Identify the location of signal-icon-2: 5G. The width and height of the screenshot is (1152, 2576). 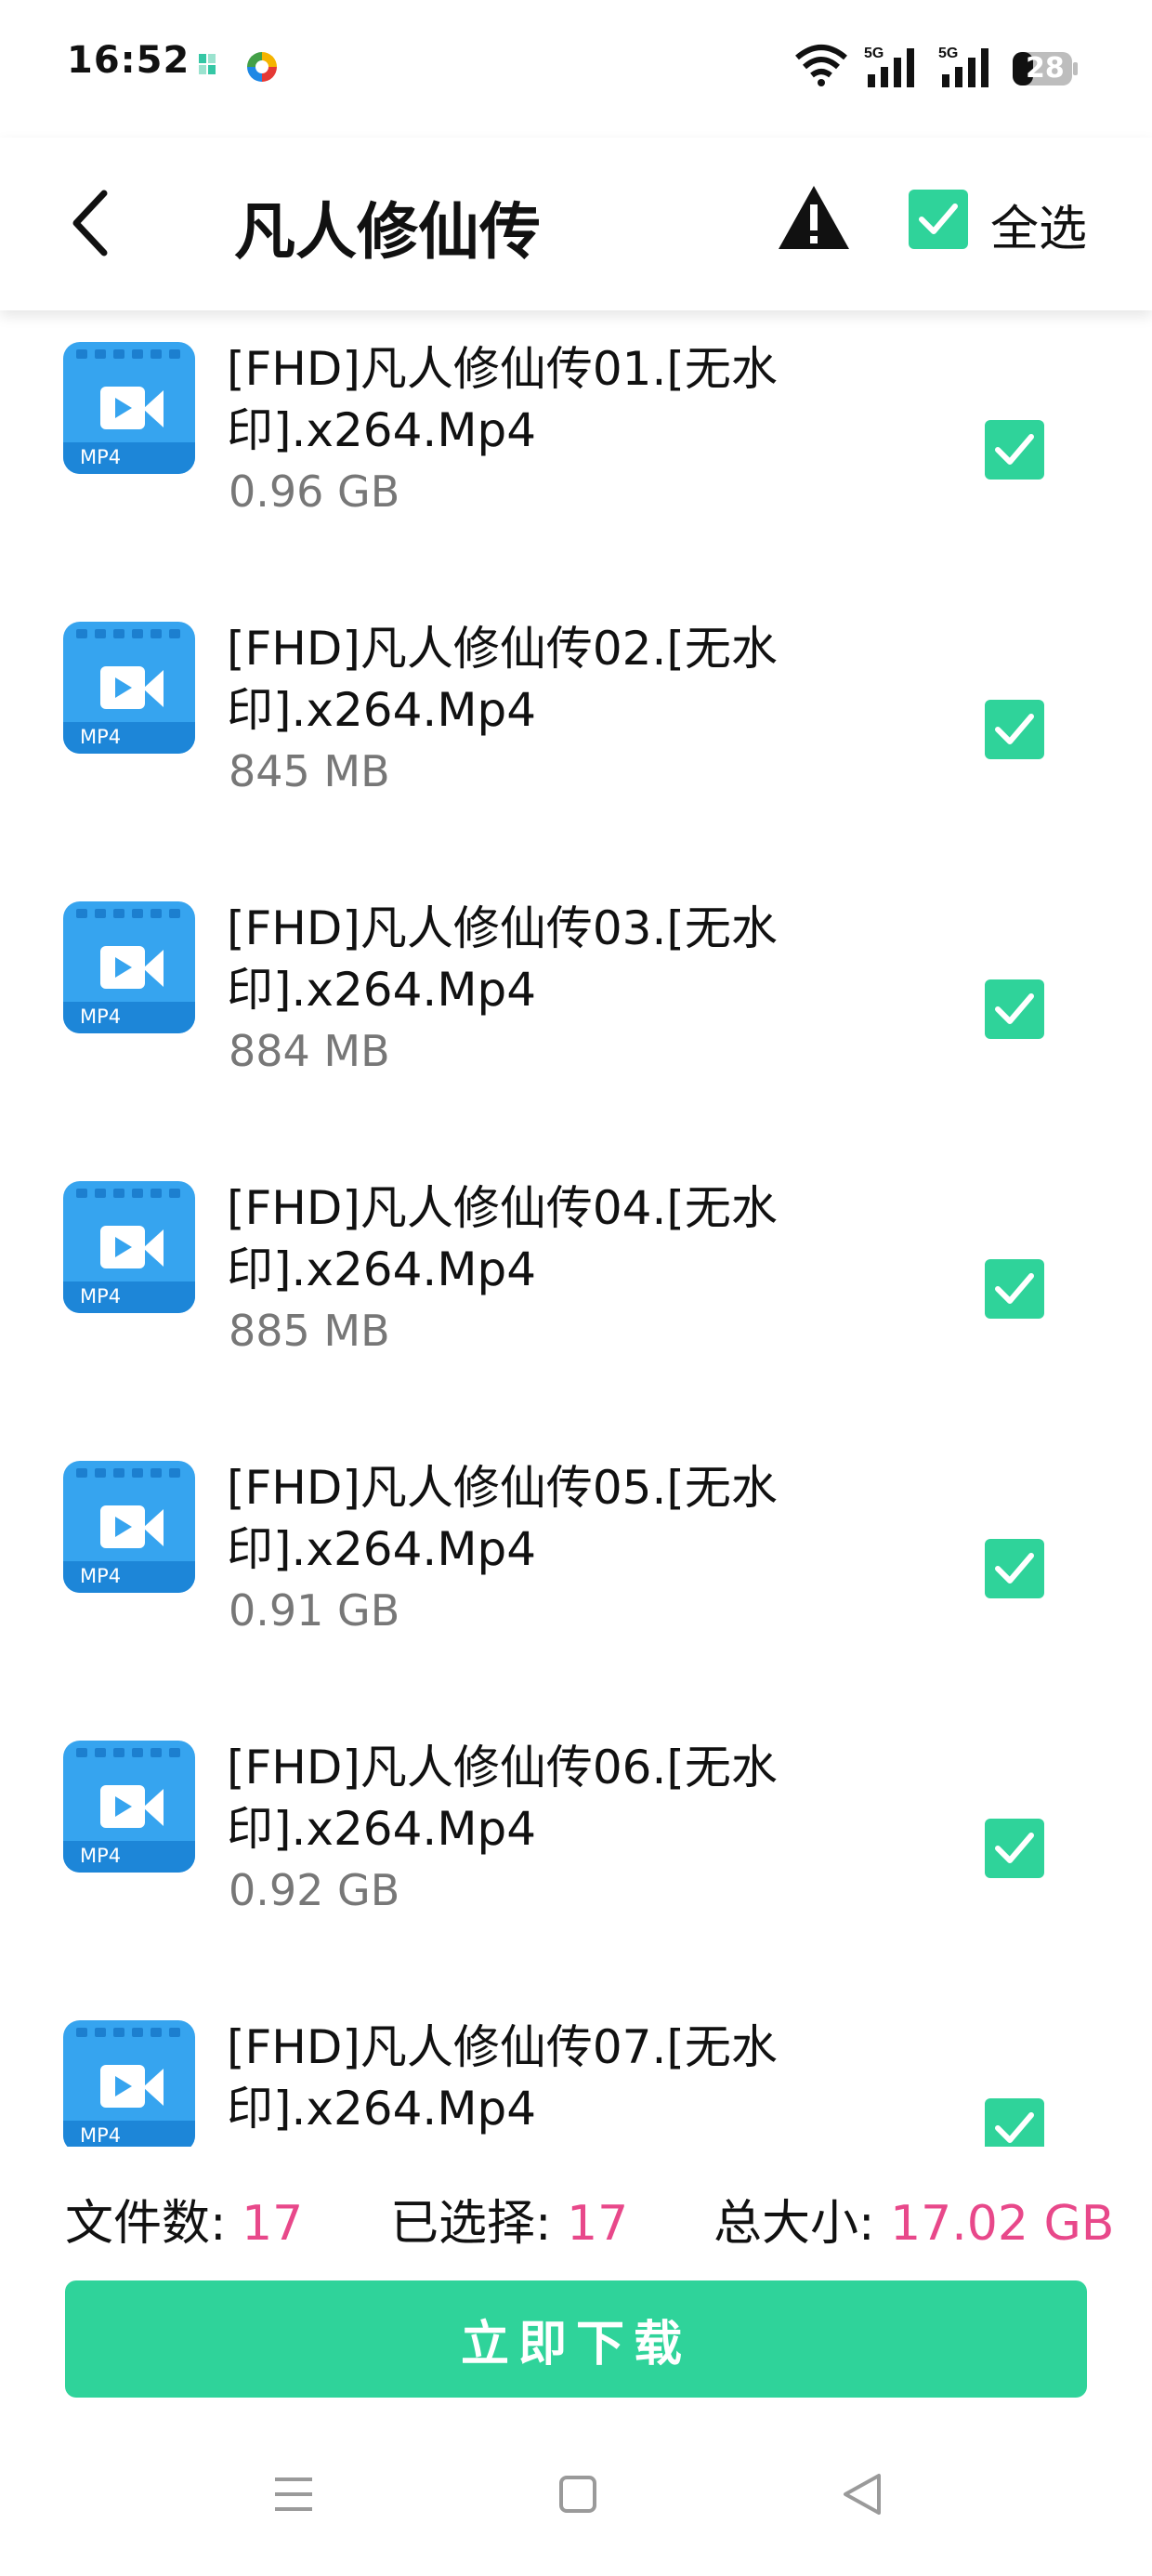
(963, 66).